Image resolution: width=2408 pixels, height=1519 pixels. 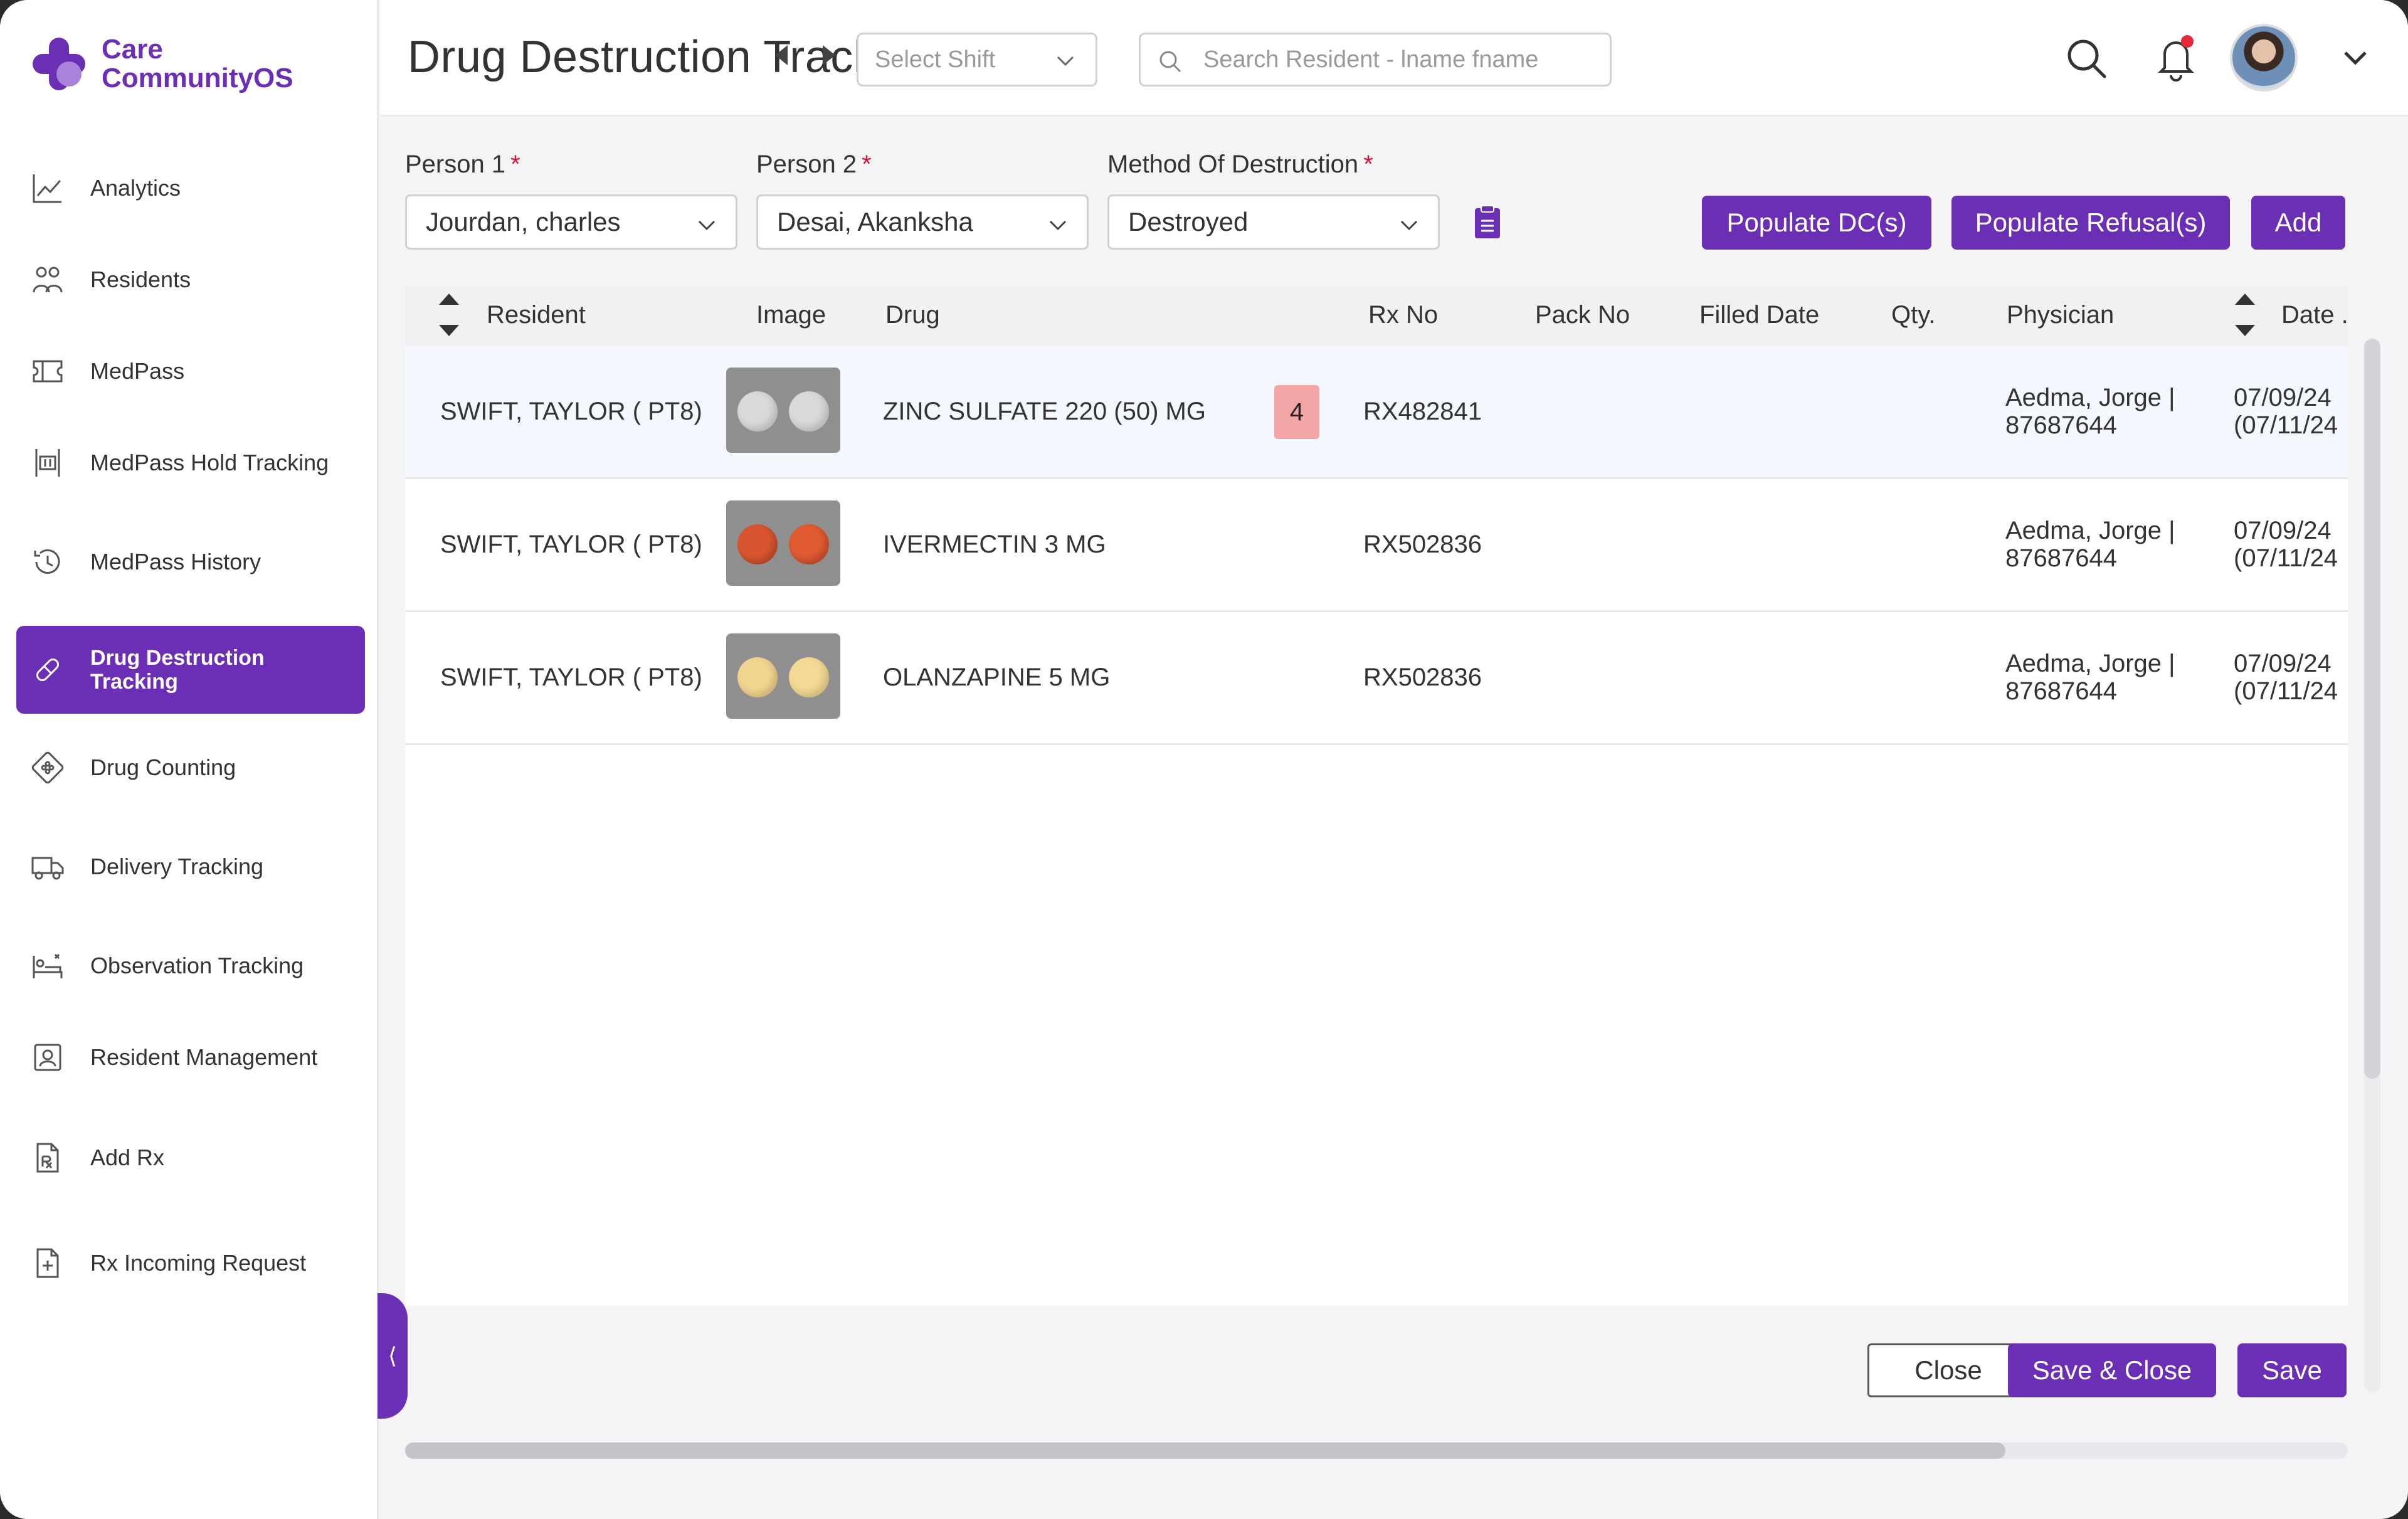 What do you see at coordinates (997, 677) in the screenshot?
I see `drug-cell: OLANZAPINE 5 MG` at bounding box center [997, 677].